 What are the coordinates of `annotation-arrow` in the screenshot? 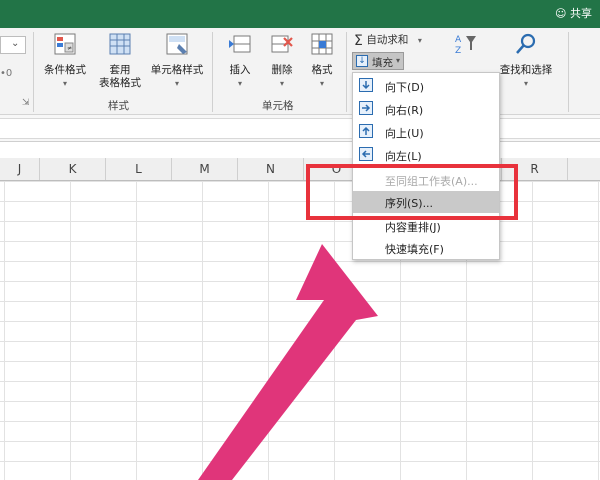 It's located at (288, 362).